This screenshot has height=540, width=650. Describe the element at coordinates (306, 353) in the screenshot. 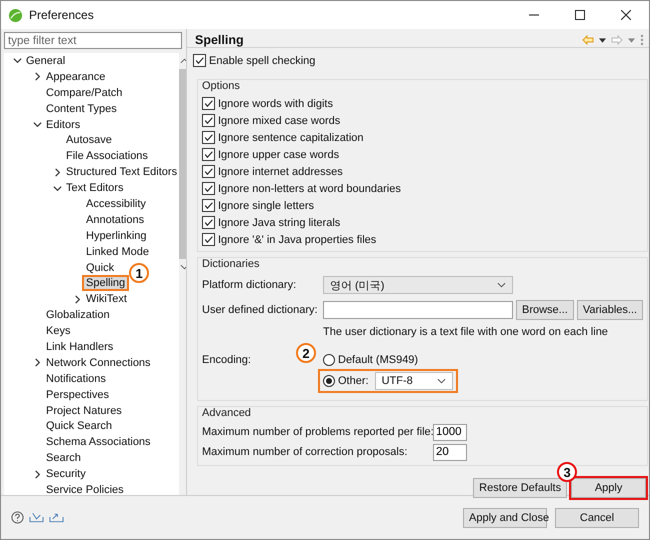

I see `callout-badge: 2` at that location.